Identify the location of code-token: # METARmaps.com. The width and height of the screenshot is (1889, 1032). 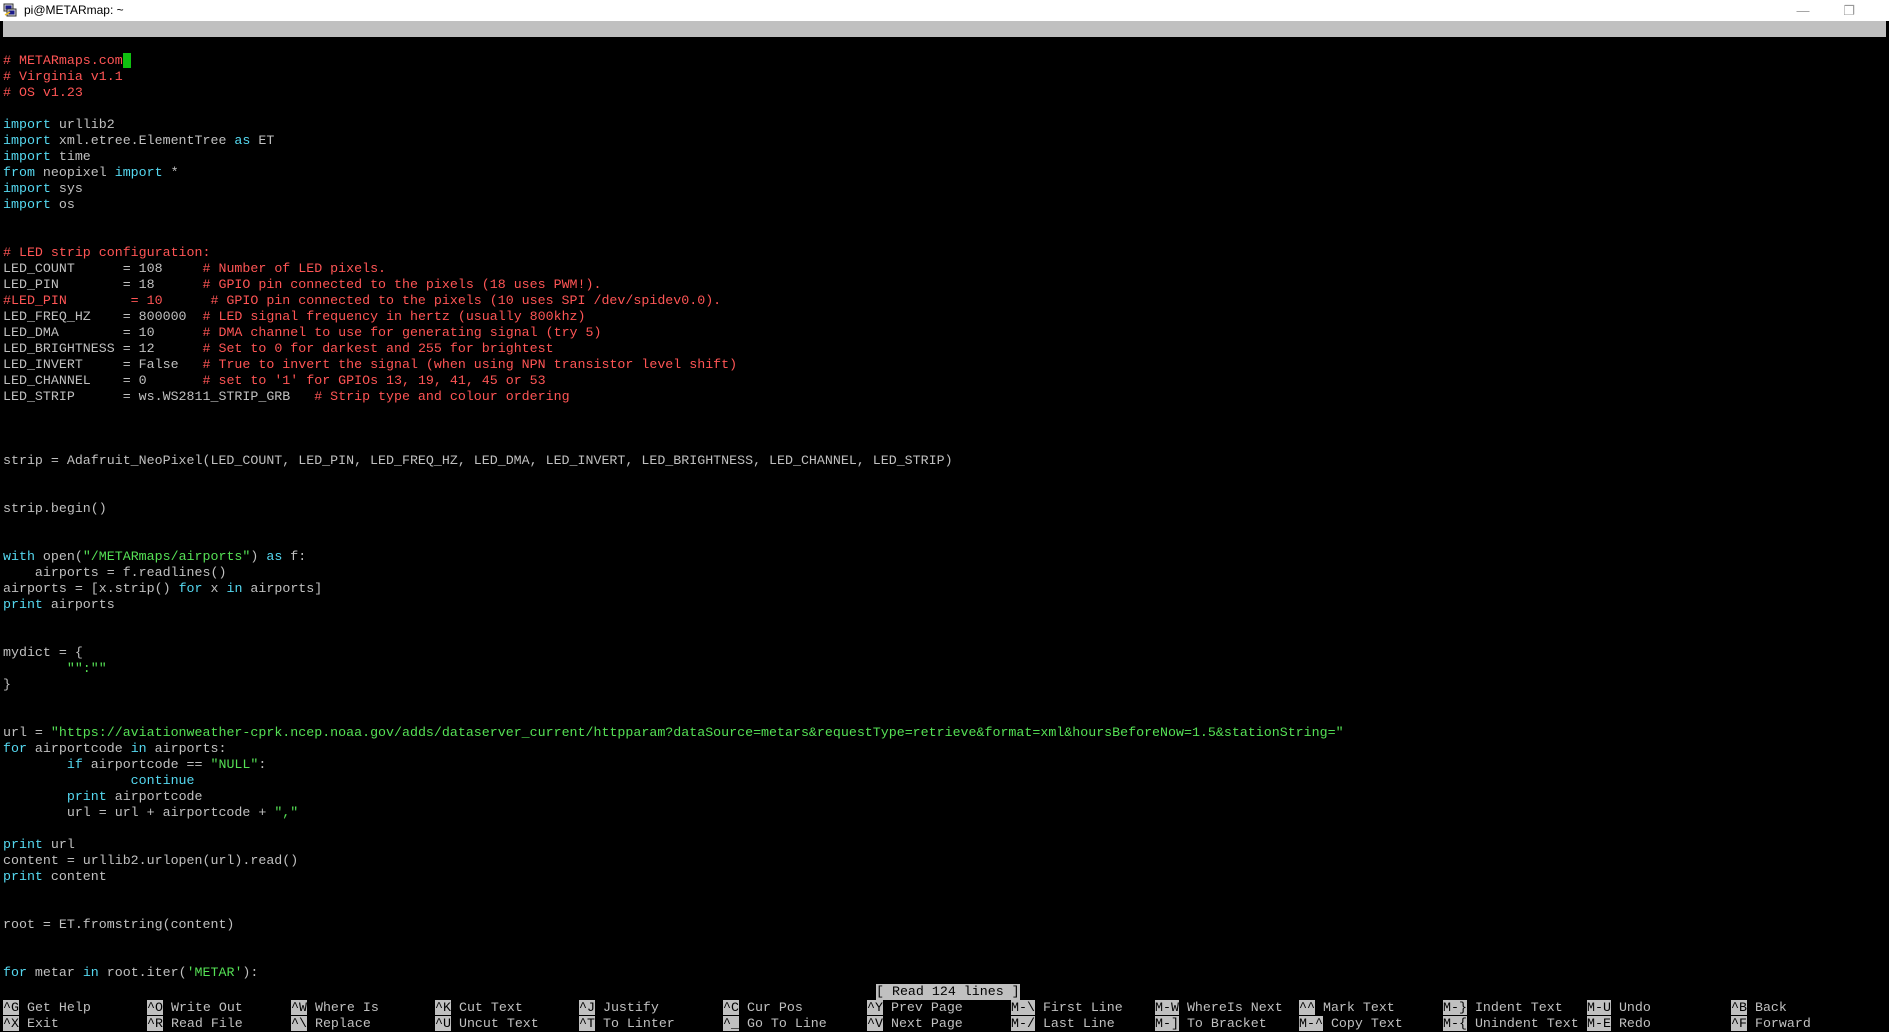
(63, 60).